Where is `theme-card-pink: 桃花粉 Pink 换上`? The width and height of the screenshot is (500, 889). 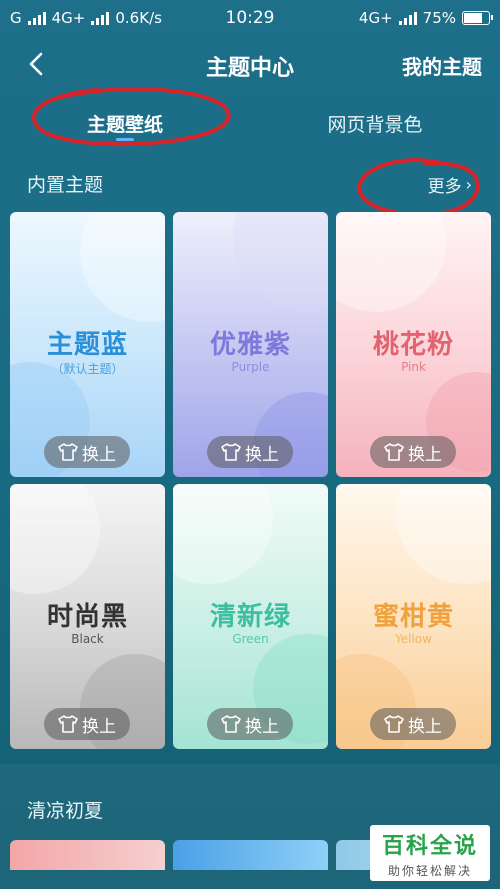 theme-card-pink: 桃花粉 Pink 换上 is located at coordinates (413, 344).